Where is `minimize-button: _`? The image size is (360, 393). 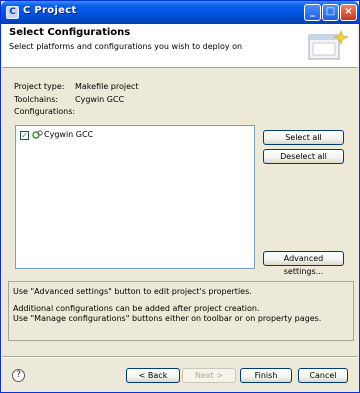 minimize-button: _ is located at coordinates (312, 12).